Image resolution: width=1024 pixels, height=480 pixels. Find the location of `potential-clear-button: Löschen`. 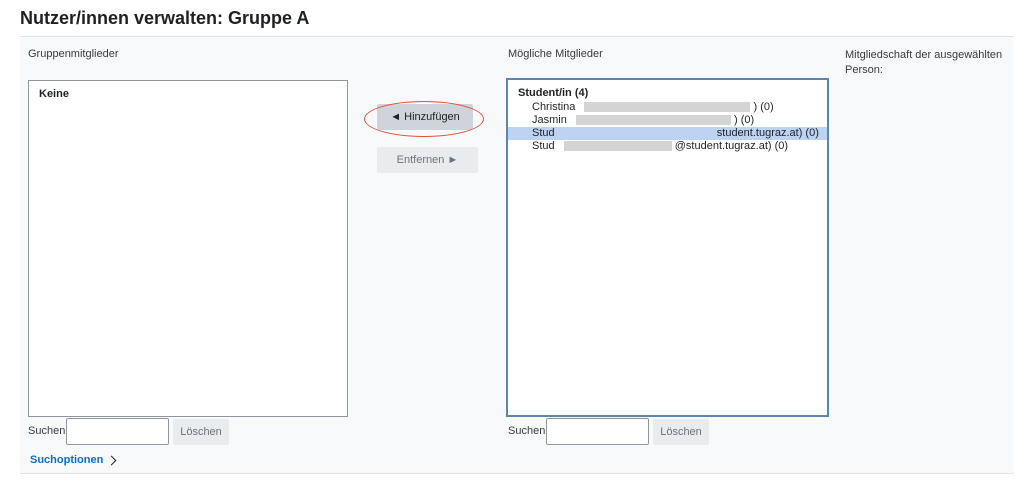

potential-clear-button: Löschen is located at coordinates (681, 432).